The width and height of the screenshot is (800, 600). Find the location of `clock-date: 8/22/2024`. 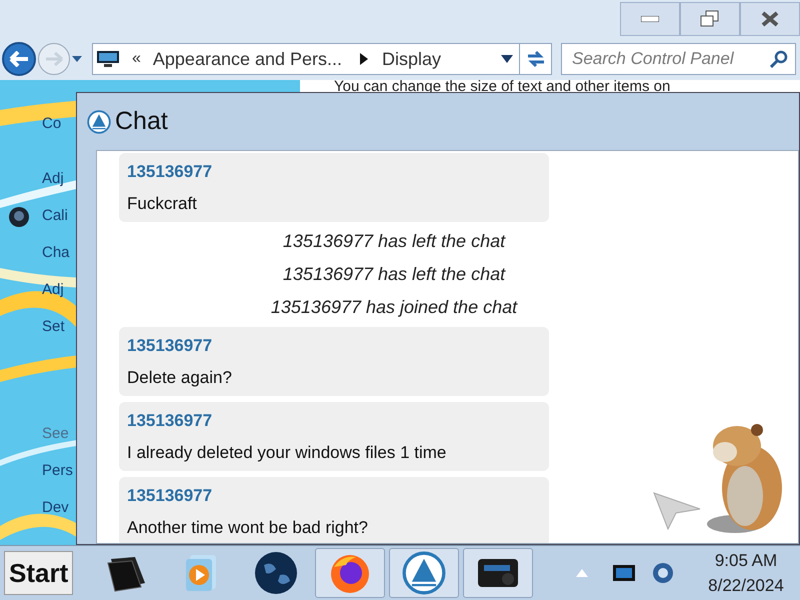

clock-date: 8/22/2024 is located at coordinates (746, 586).